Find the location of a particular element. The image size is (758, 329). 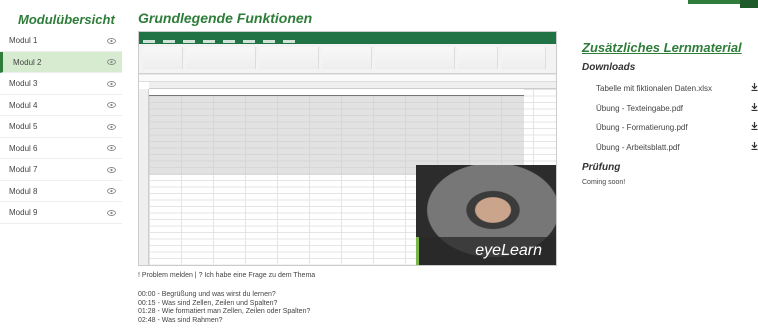

excel-data-region is located at coordinates (336, 133).